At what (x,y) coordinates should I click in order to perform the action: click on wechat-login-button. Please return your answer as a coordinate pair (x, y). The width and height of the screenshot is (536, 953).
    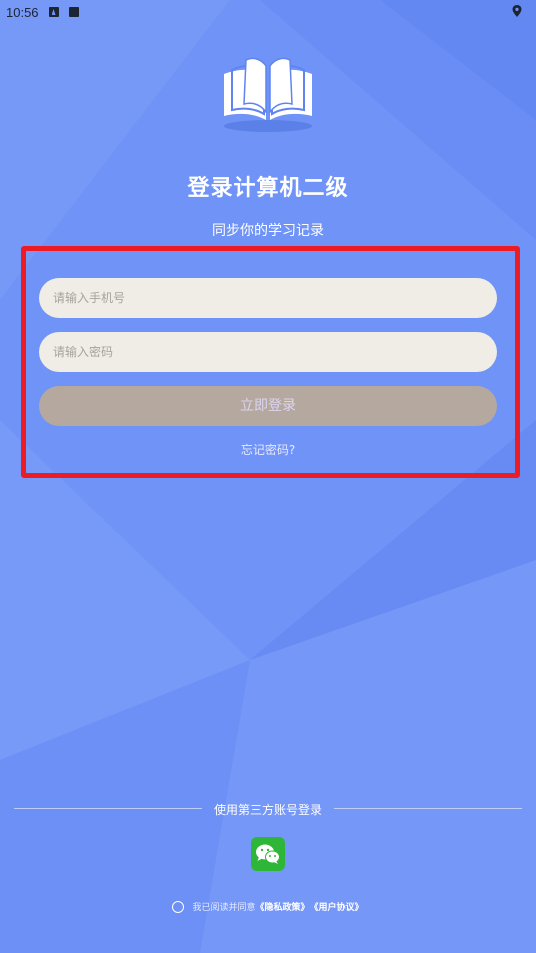
    Looking at the image, I should click on (268, 854).